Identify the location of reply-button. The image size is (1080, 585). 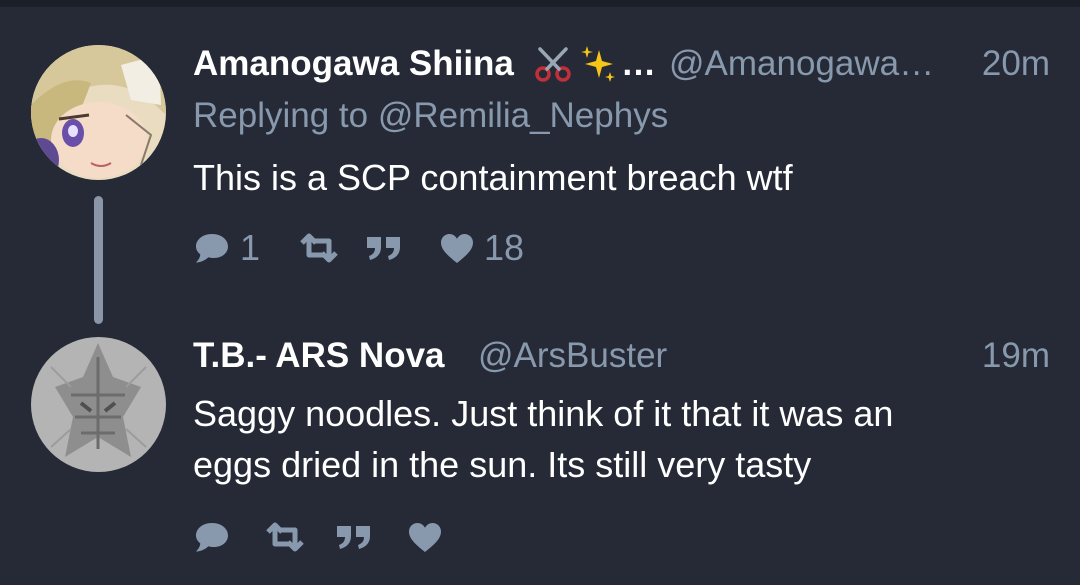
(216, 537).